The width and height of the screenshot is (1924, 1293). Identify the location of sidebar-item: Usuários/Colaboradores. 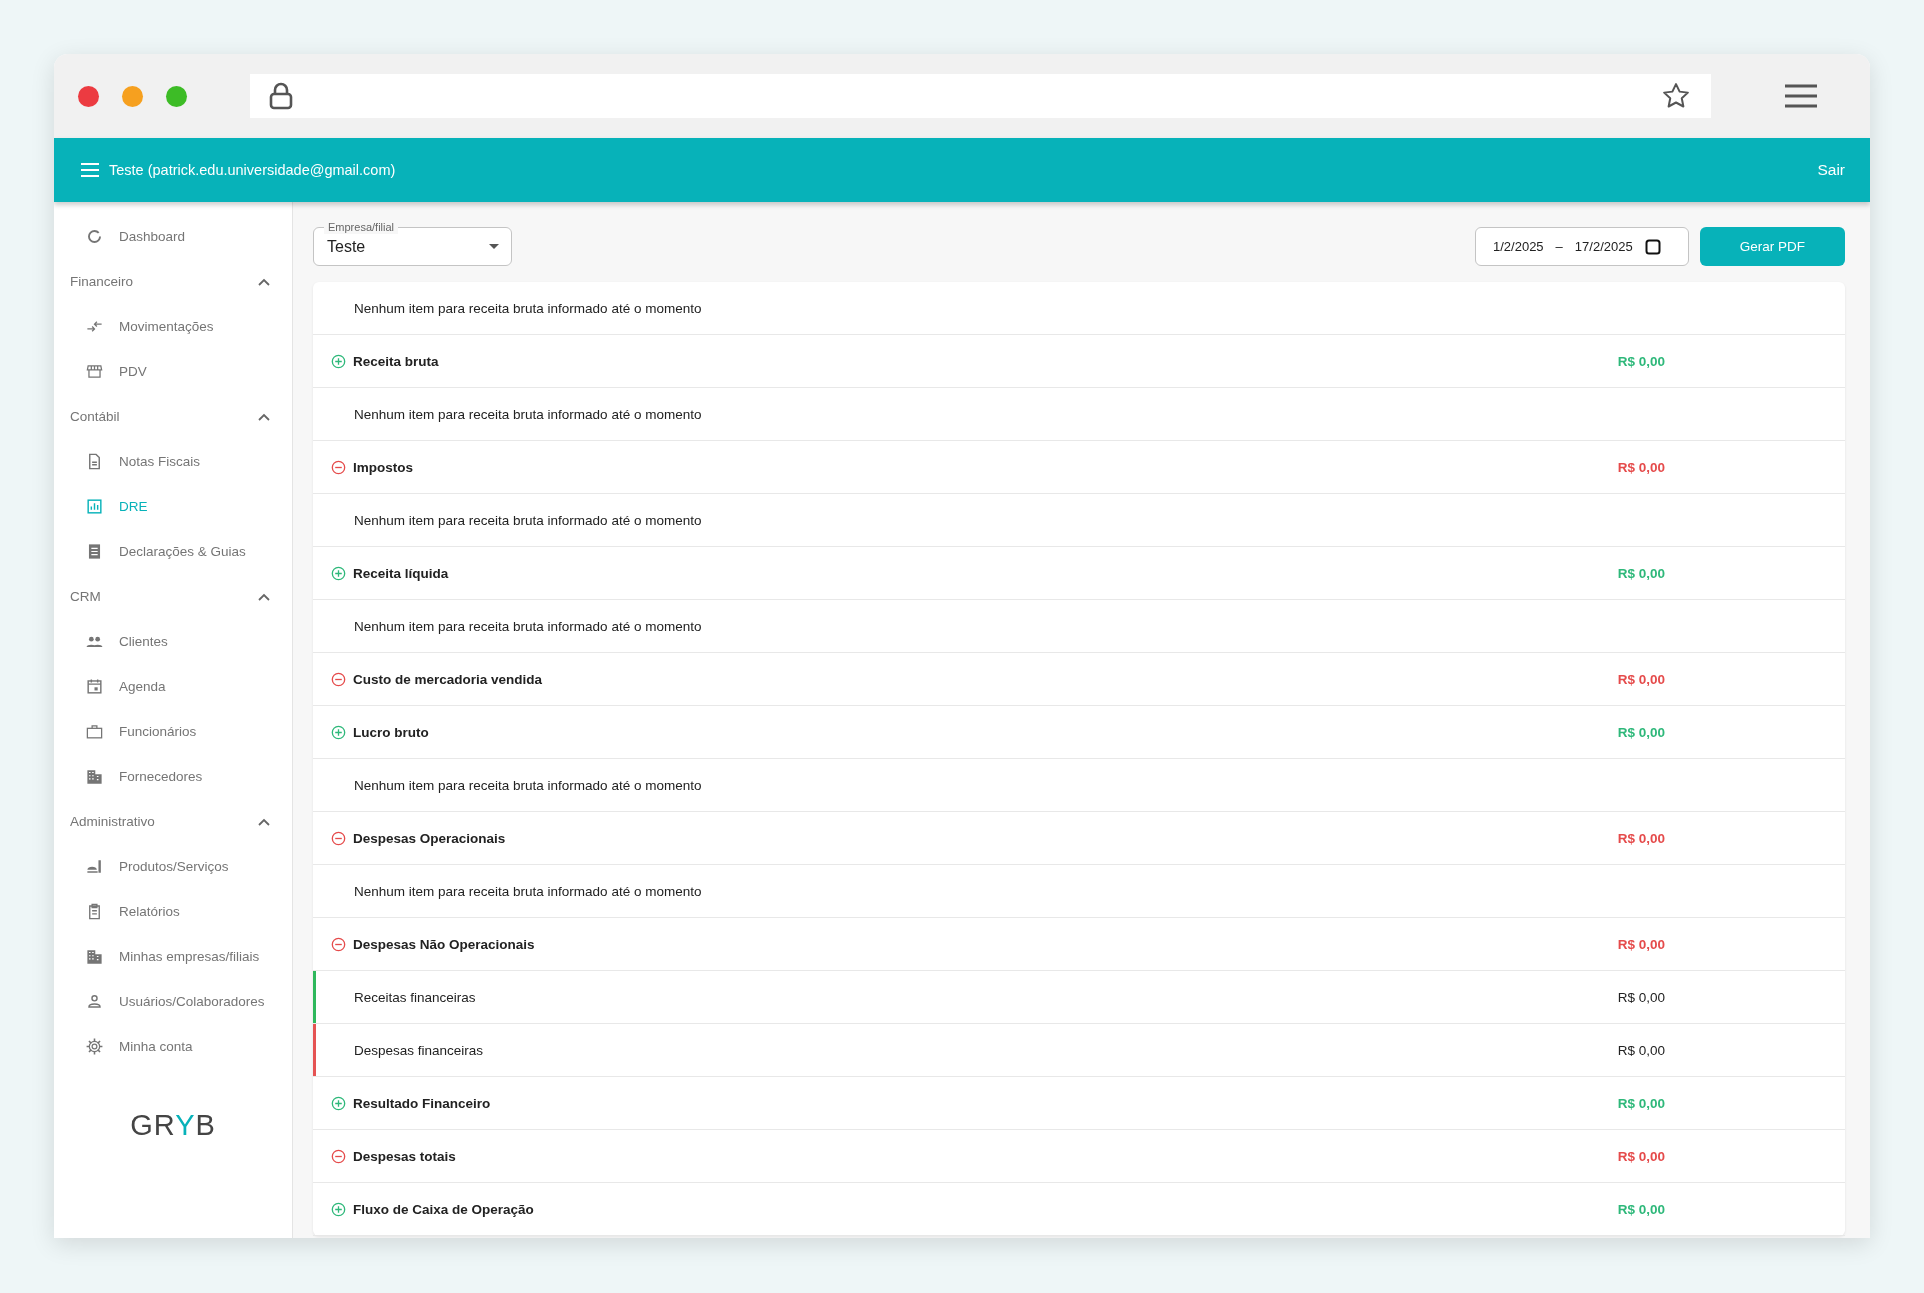
(173, 1001).